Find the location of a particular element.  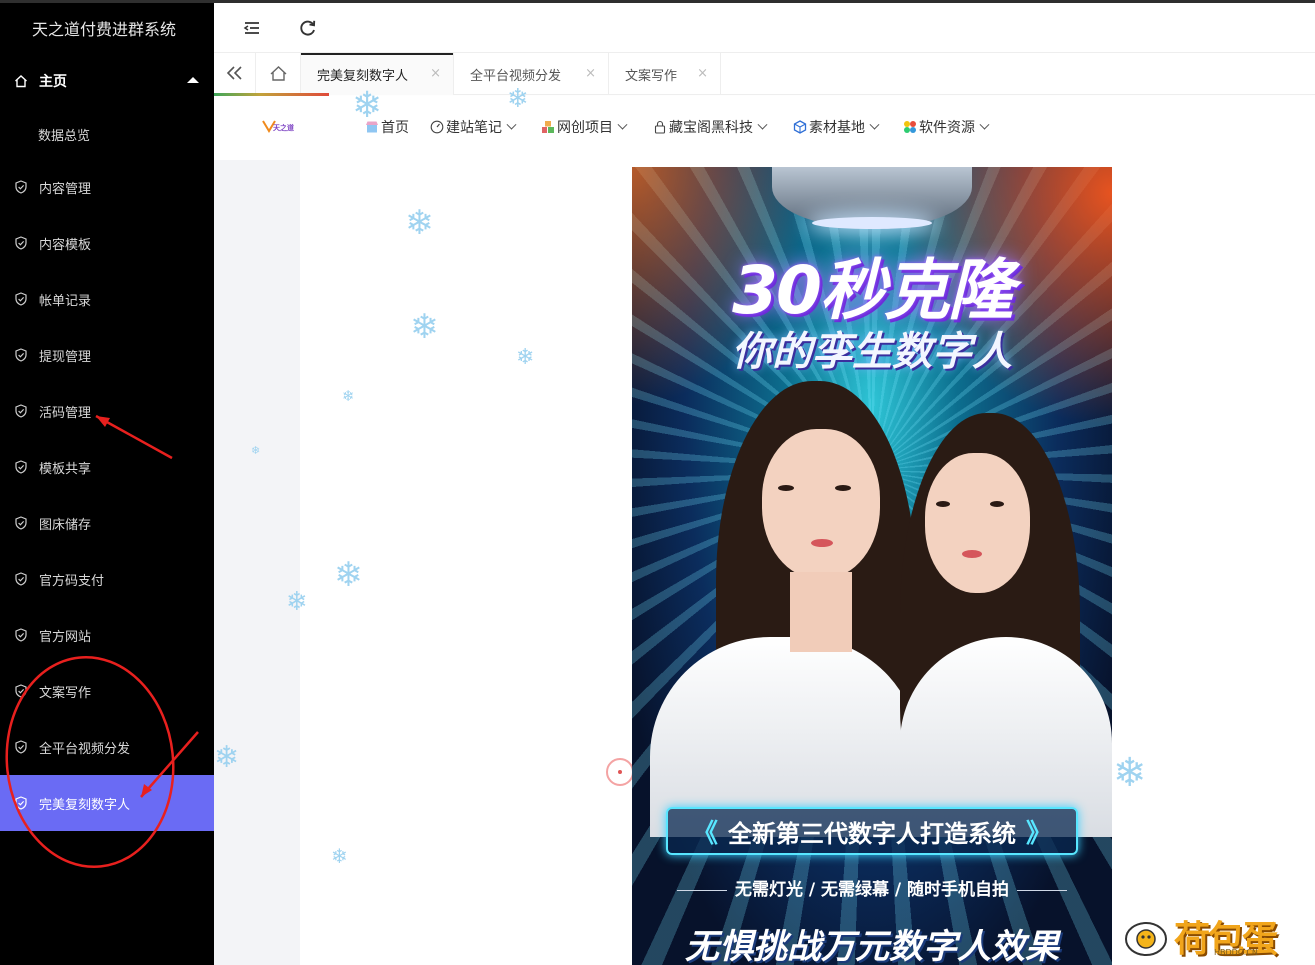

nav-item-site-notes: 建站笔记 is located at coordinates (473, 127).